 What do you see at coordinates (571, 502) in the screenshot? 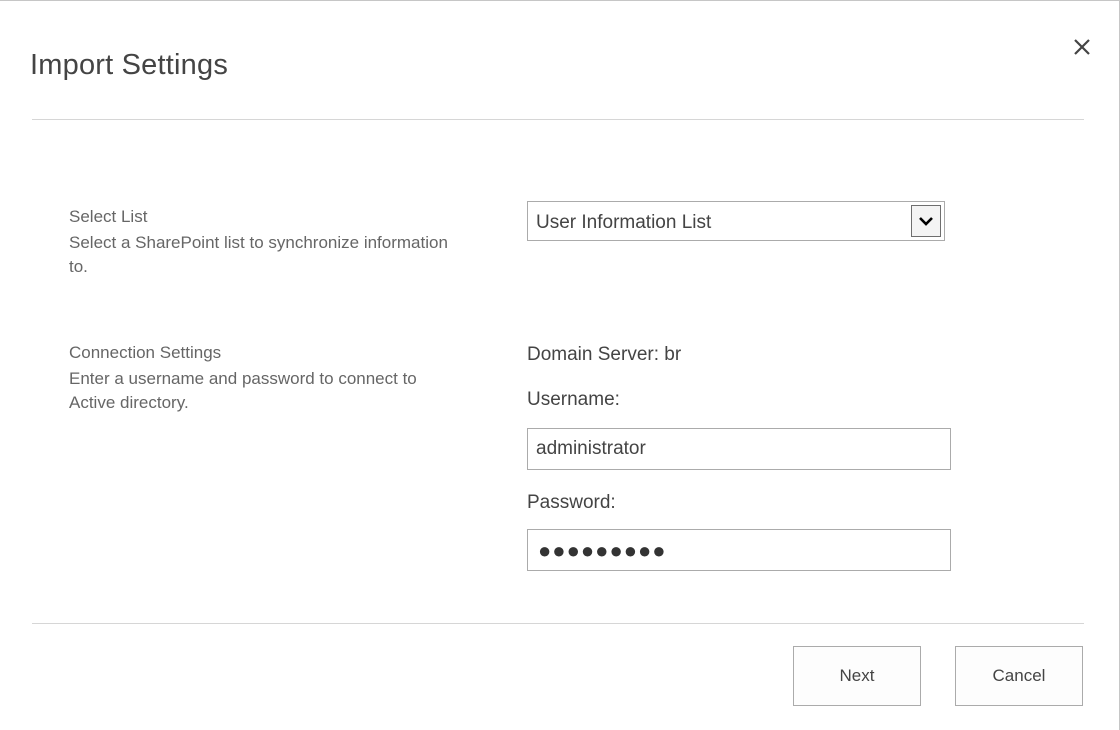
I see `password-label: Password:` at bounding box center [571, 502].